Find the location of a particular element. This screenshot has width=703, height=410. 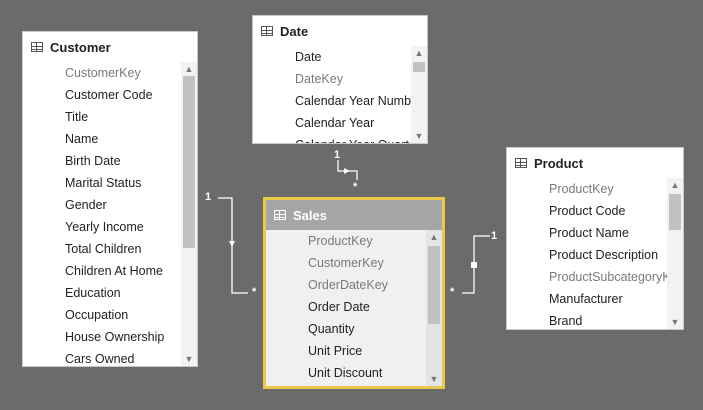

field-row: Total Children is located at coordinates (102, 249).